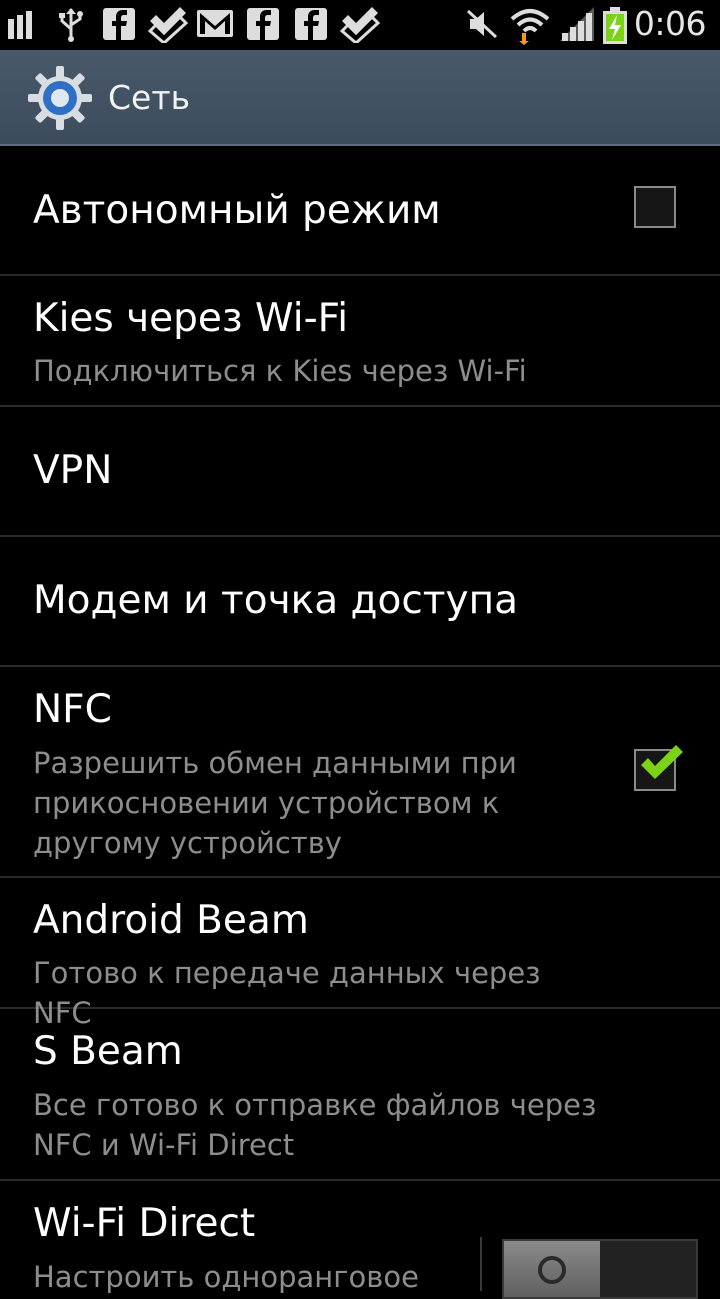 The height and width of the screenshot is (1299, 720). I want to click on kies-wifi-summary: Подключиться к Kies через Wi-Fi, so click(280, 371).